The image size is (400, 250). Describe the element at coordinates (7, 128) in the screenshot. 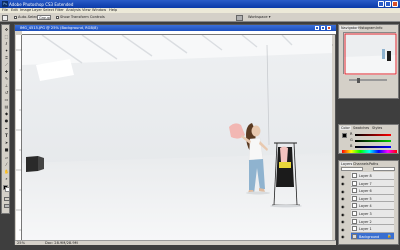

I see `pen-icon: ✒` at that location.